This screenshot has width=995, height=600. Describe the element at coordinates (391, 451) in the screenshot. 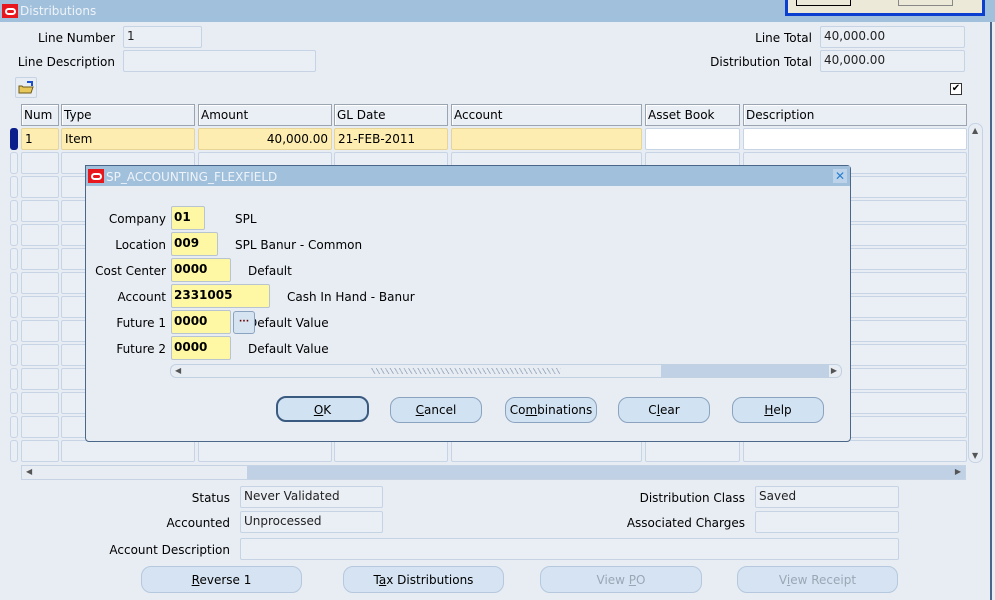

I see `table-cell-gl-date` at that location.